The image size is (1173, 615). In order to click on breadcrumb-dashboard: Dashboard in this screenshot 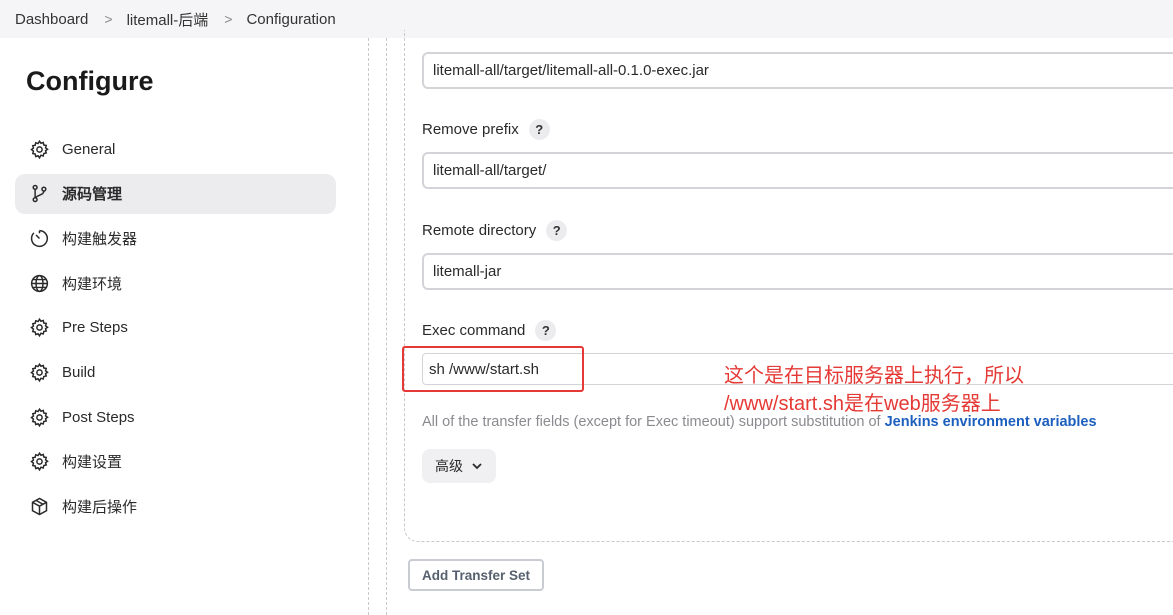, I will do `click(51, 19)`.